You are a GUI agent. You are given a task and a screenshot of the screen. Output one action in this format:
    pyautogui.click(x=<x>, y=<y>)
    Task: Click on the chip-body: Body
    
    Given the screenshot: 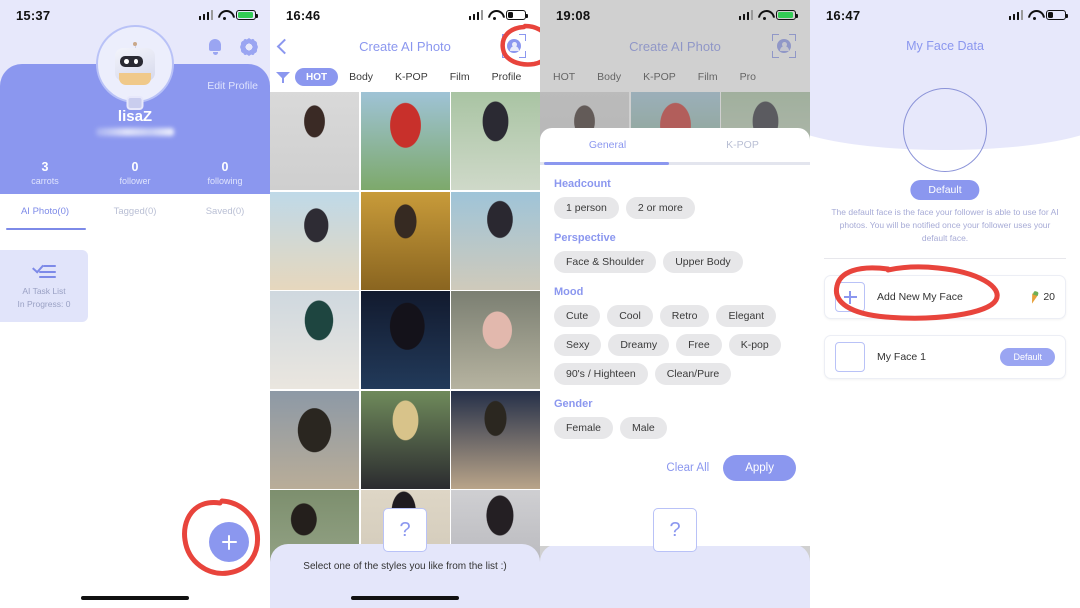 What is the action you would take?
    pyautogui.click(x=361, y=77)
    